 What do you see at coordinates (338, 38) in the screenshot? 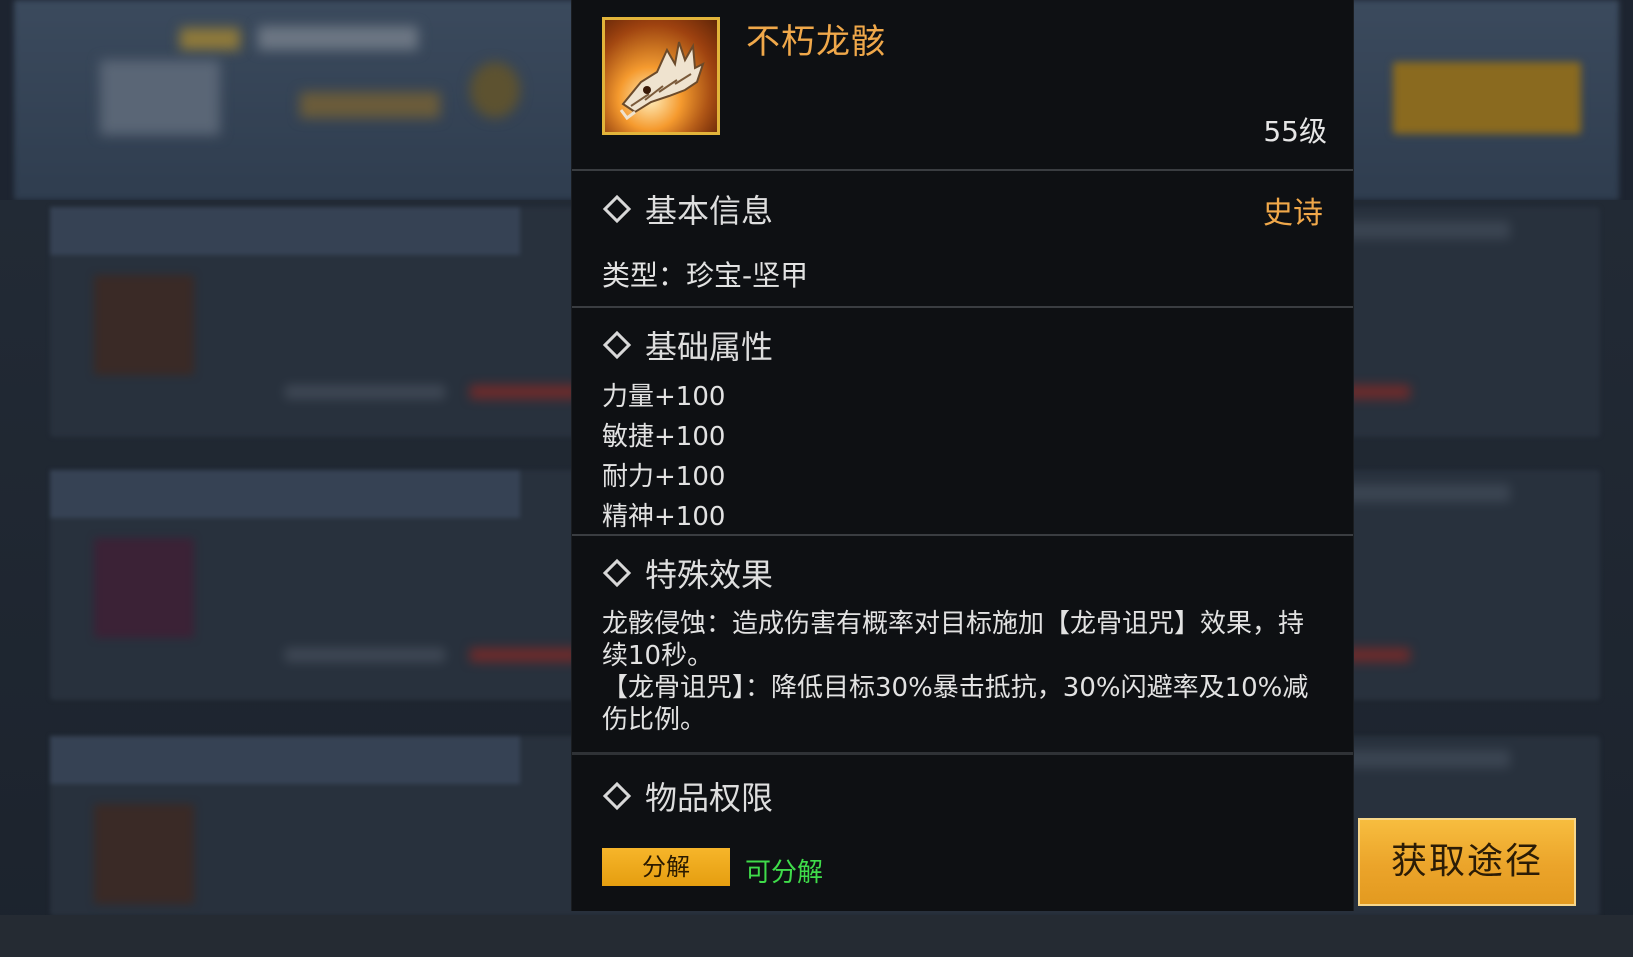
I see `background-player-name` at bounding box center [338, 38].